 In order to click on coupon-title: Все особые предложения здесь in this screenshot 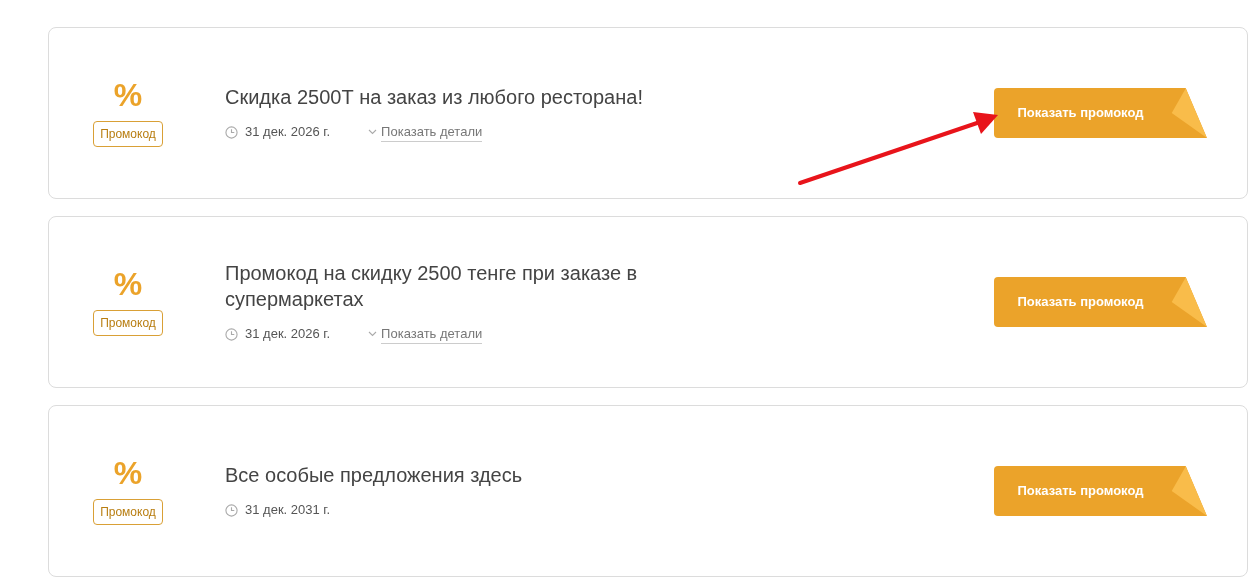, I will do `click(374, 476)`.